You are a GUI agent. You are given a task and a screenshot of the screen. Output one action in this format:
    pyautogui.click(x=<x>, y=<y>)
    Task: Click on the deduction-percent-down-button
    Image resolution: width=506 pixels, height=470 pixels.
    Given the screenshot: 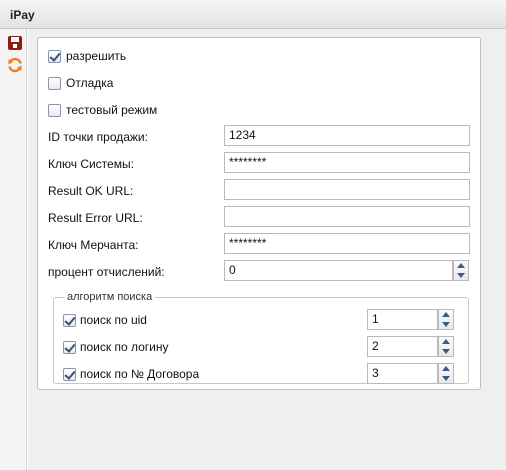 What is the action you would take?
    pyautogui.click(x=461, y=275)
    